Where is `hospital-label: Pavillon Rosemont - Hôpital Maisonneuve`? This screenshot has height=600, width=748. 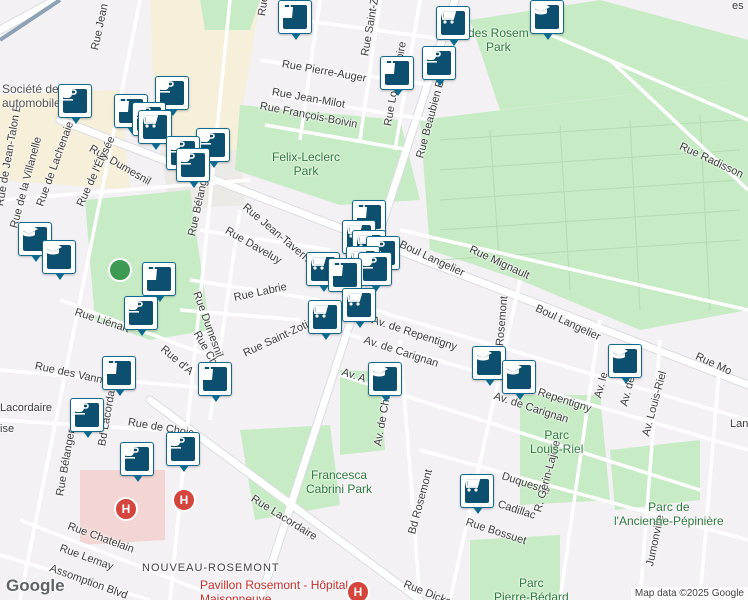
hospital-label: Pavillon Rosemont - Hôpital Maisonneuve is located at coordinates (274, 589).